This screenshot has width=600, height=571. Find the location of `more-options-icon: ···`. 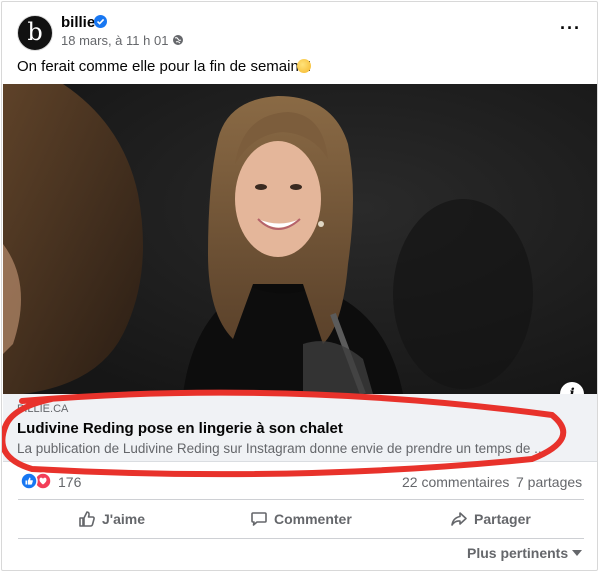

more-options-icon: ··· is located at coordinates (570, 28).